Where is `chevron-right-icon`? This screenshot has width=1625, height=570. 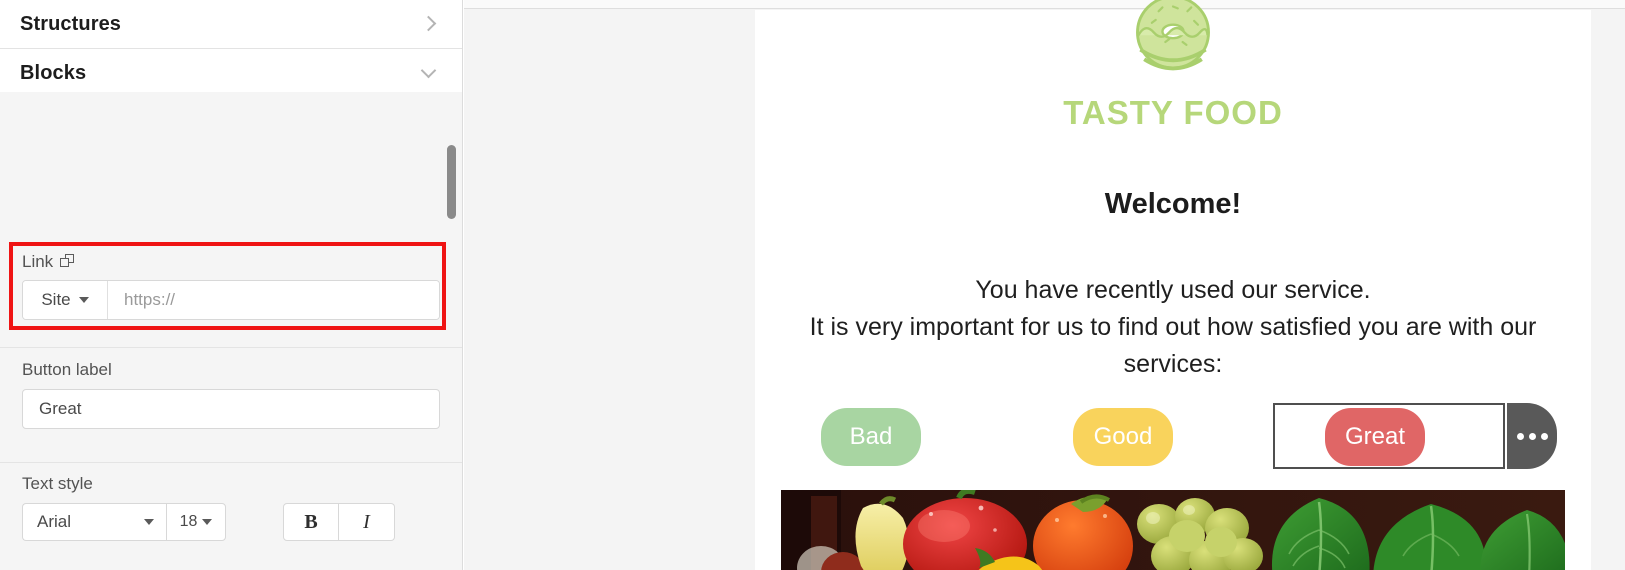 chevron-right-icon is located at coordinates (430, 24).